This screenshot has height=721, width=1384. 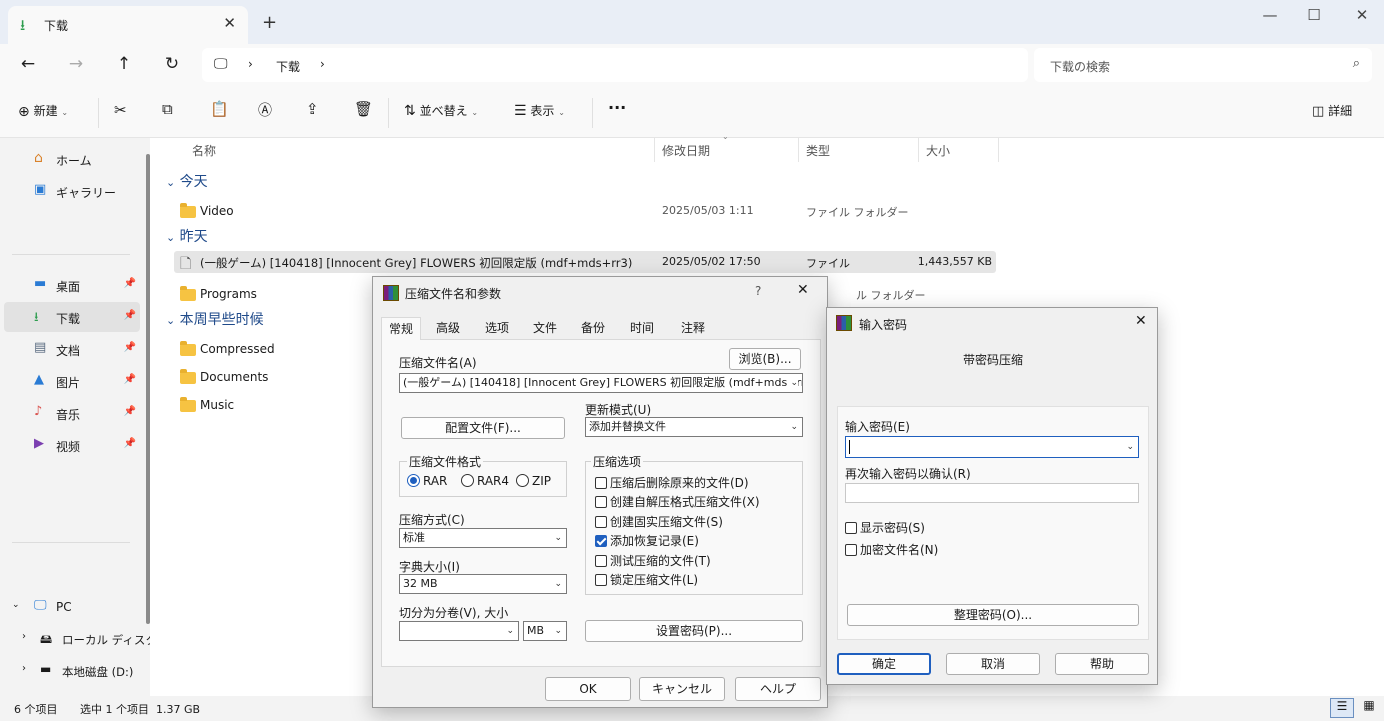 I want to click on format-rar-radio: RAR, so click(x=427, y=481).